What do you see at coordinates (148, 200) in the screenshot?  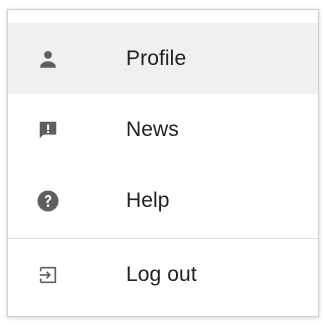 I see `menu-item-label: Help` at bounding box center [148, 200].